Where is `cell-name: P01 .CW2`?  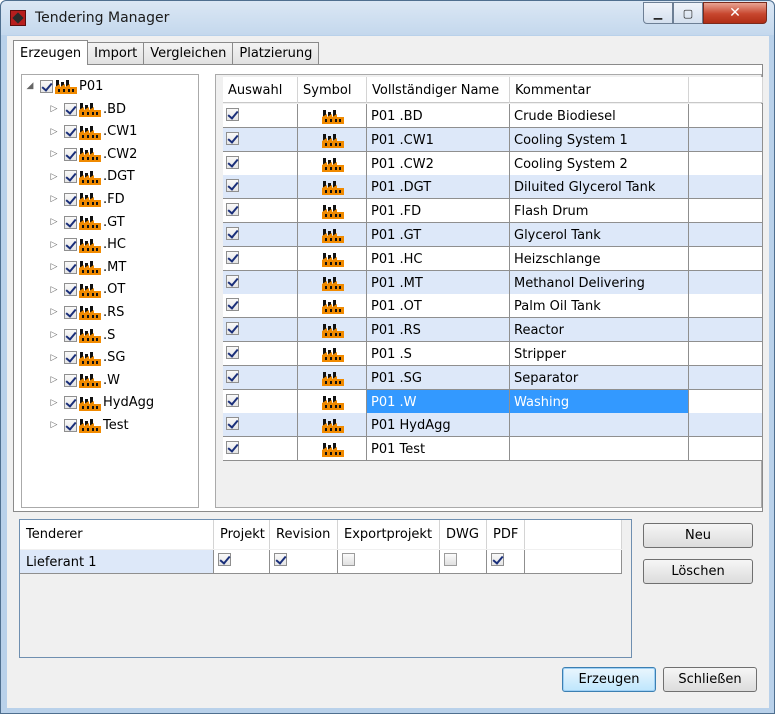
cell-name: P01 .CW2 is located at coordinates (438, 163).